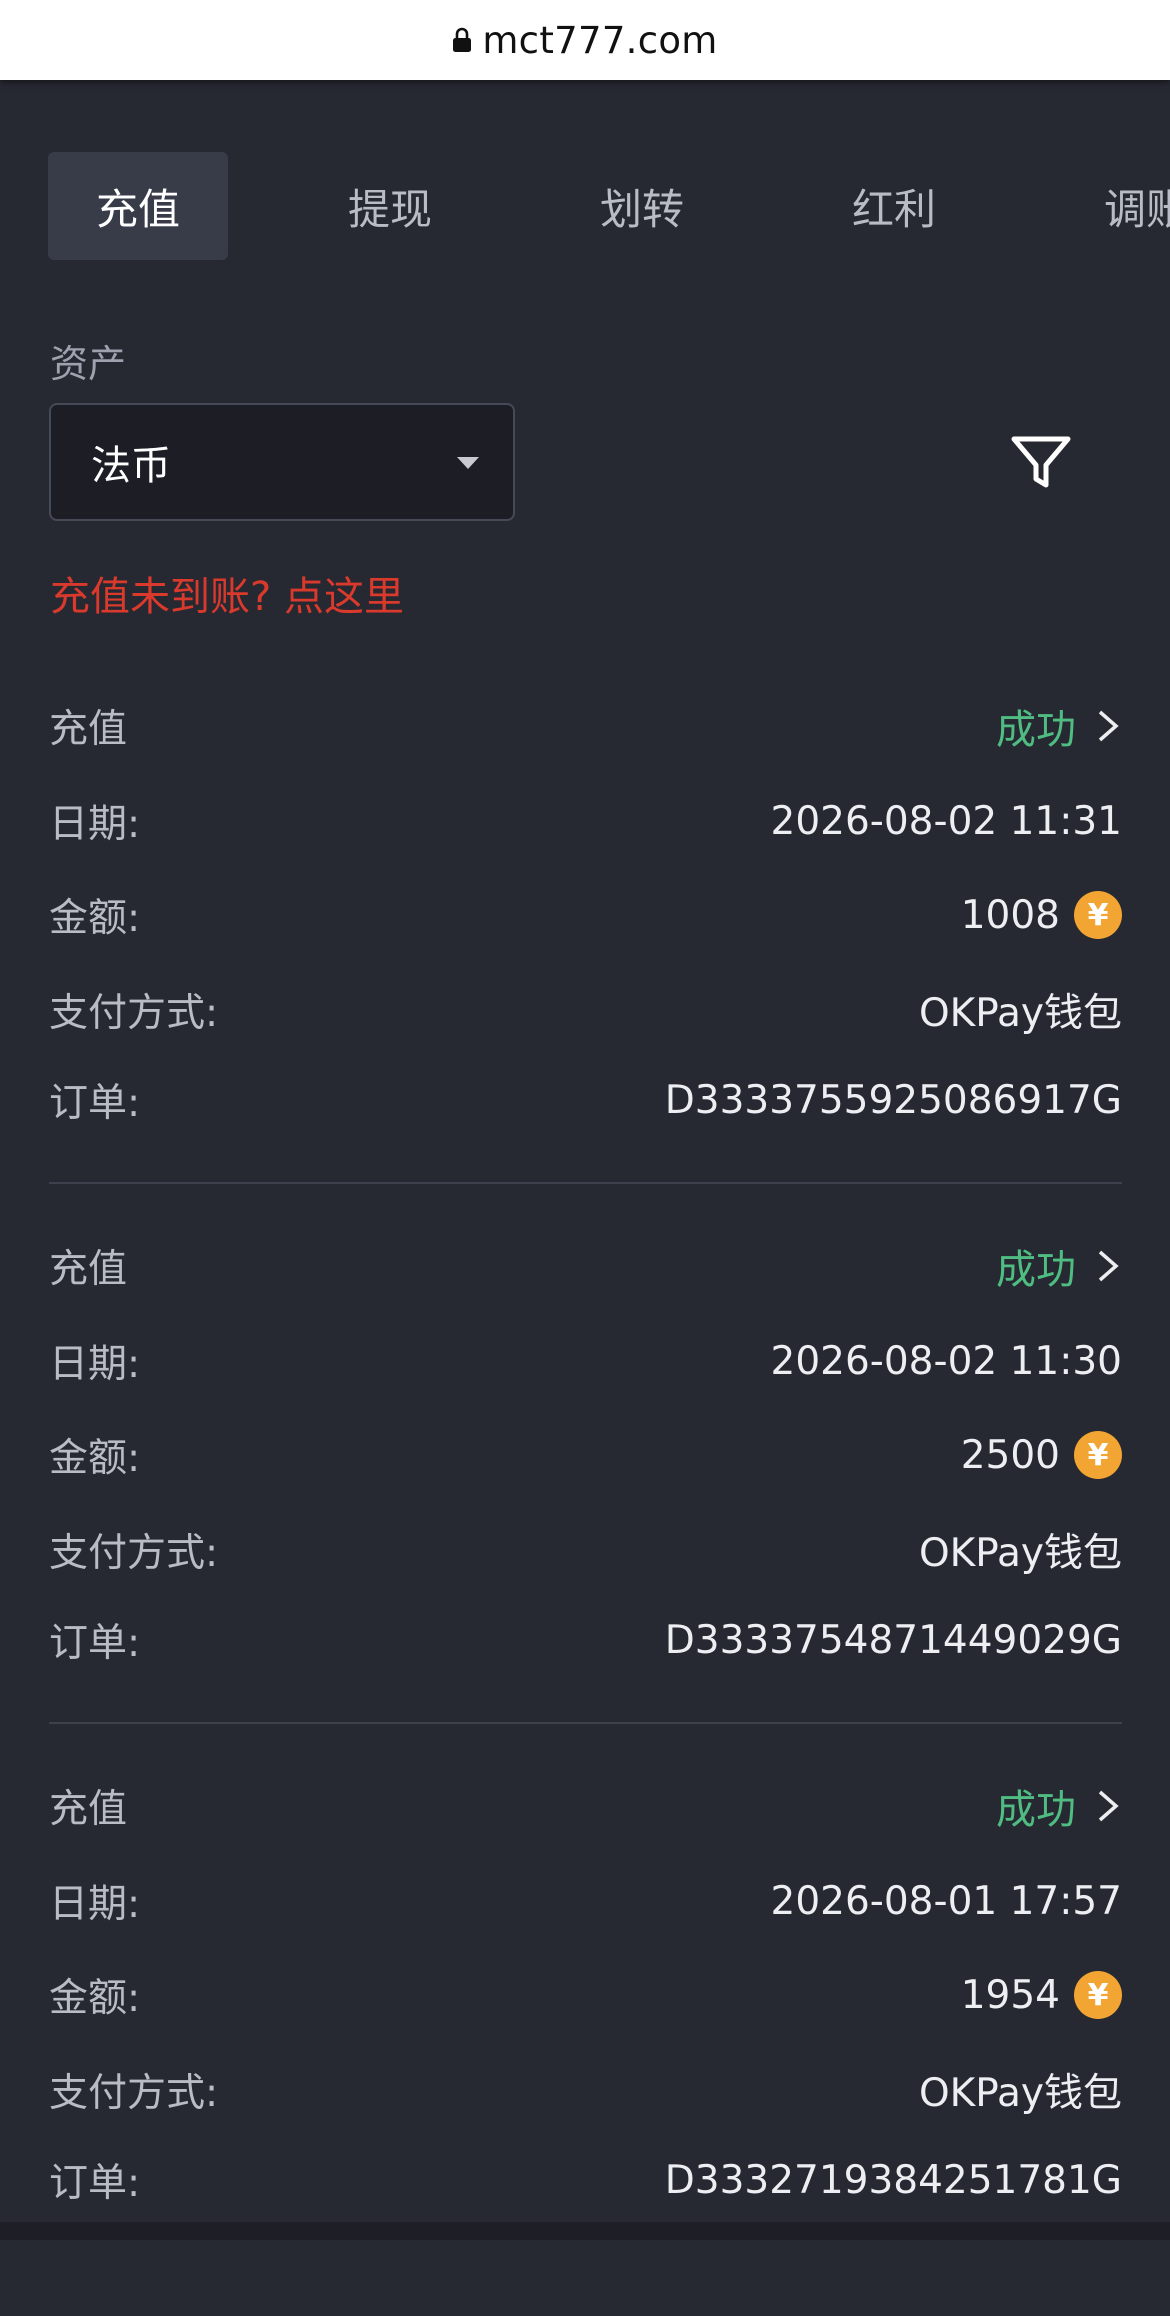 The image size is (1170, 2316). I want to click on order-row: 订单: D3333755925086917G, so click(585, 1100).